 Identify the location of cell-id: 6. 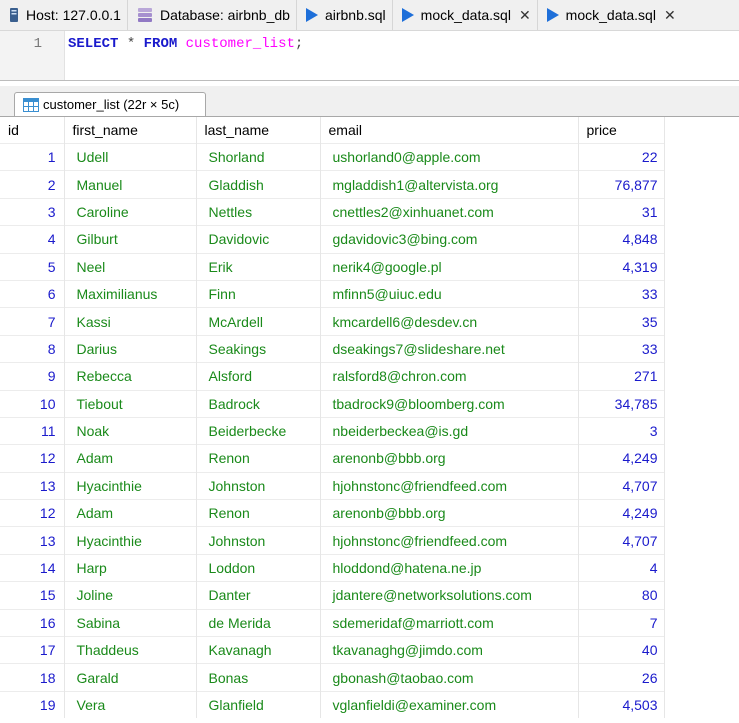
(32, 293).